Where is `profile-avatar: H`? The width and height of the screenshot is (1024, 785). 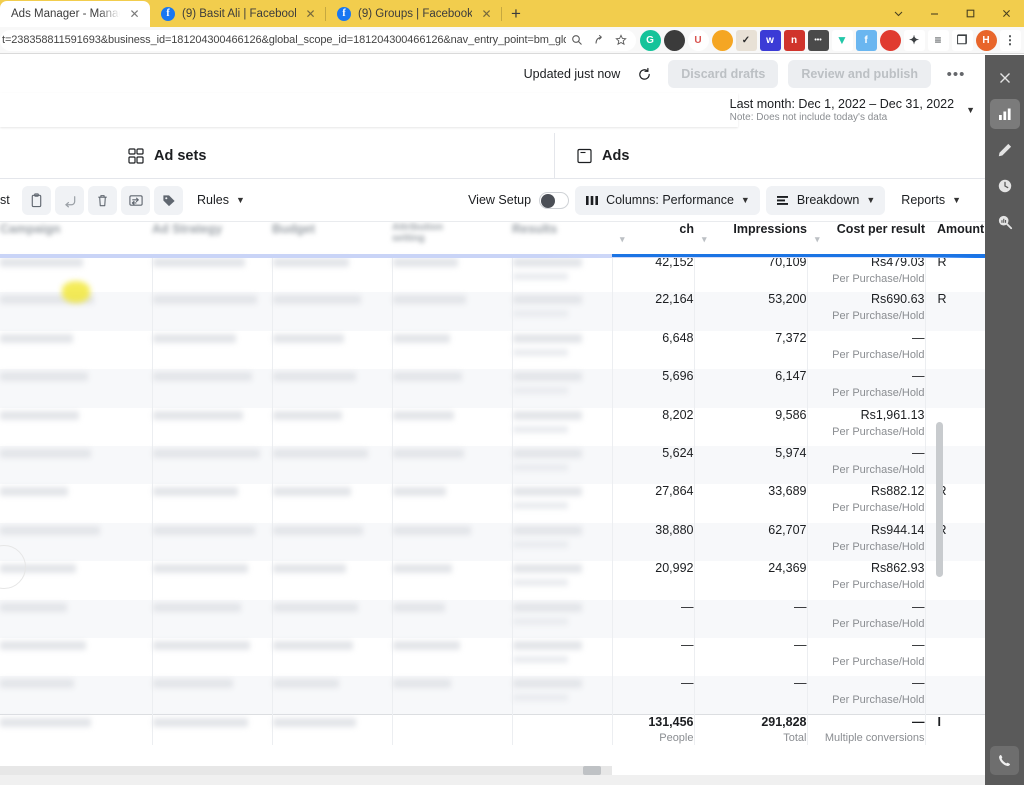
profile-avatar: H is located at coordinates (986, 40).